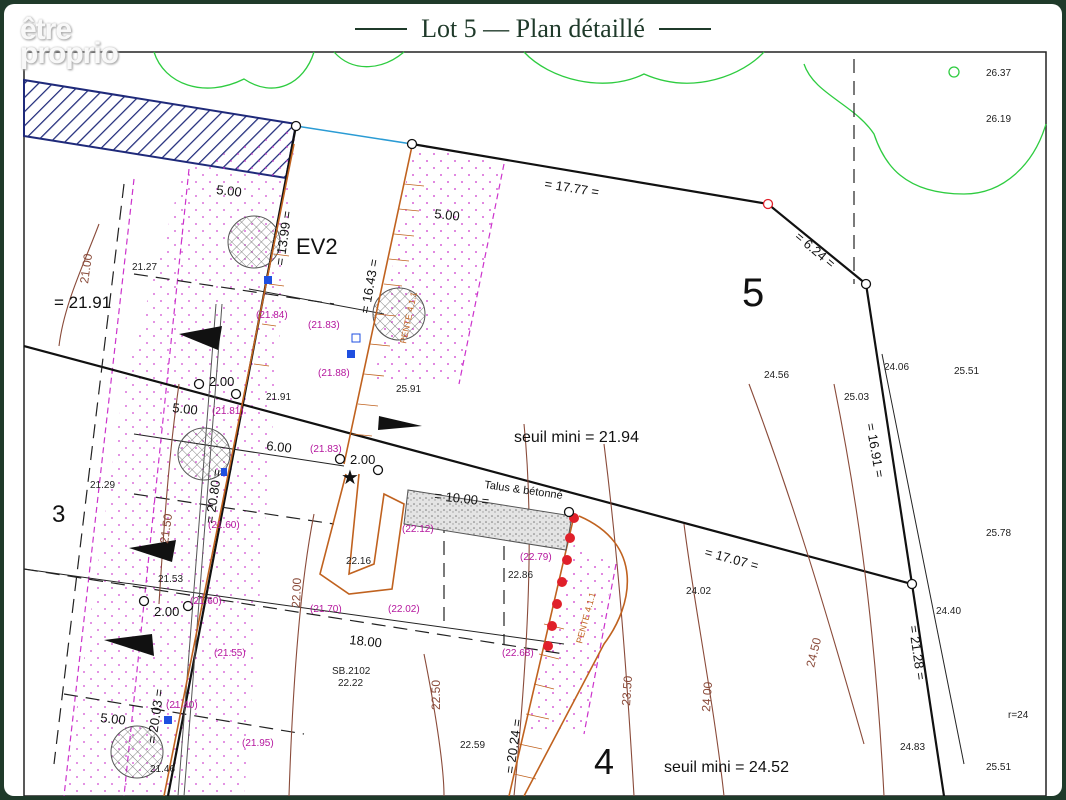 This screenshot has height=800, width=1066. I want to click on dim-16-91: = 16.91 =, so click(875, 450).